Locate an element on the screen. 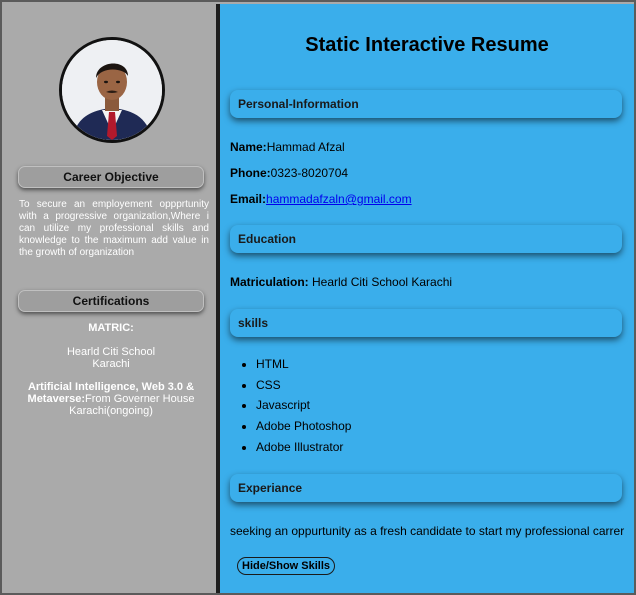 This screenshot has width=636, height=595. phone-value: 0323-8020704 is located at coordinates (309, 173).